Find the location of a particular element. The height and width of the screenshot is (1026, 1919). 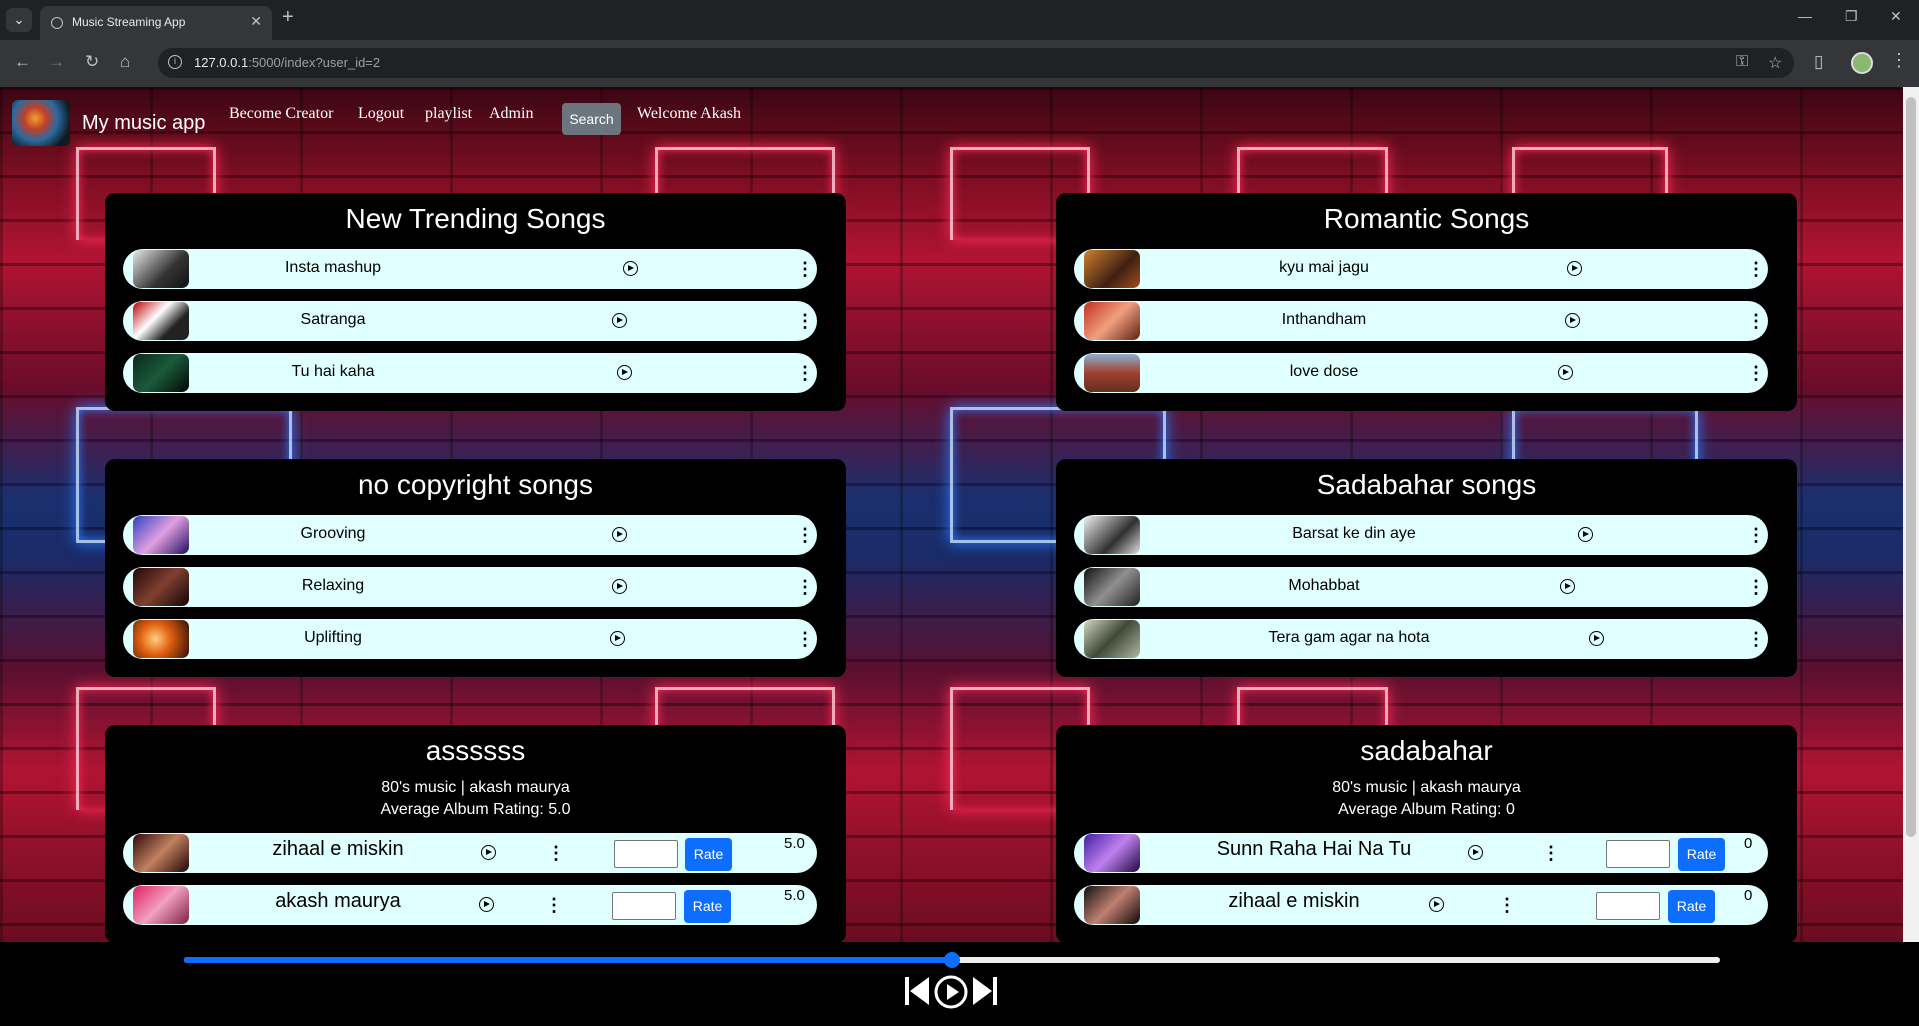

bookmark-star-icon: ☆ is located at coordinates (1775, 63).